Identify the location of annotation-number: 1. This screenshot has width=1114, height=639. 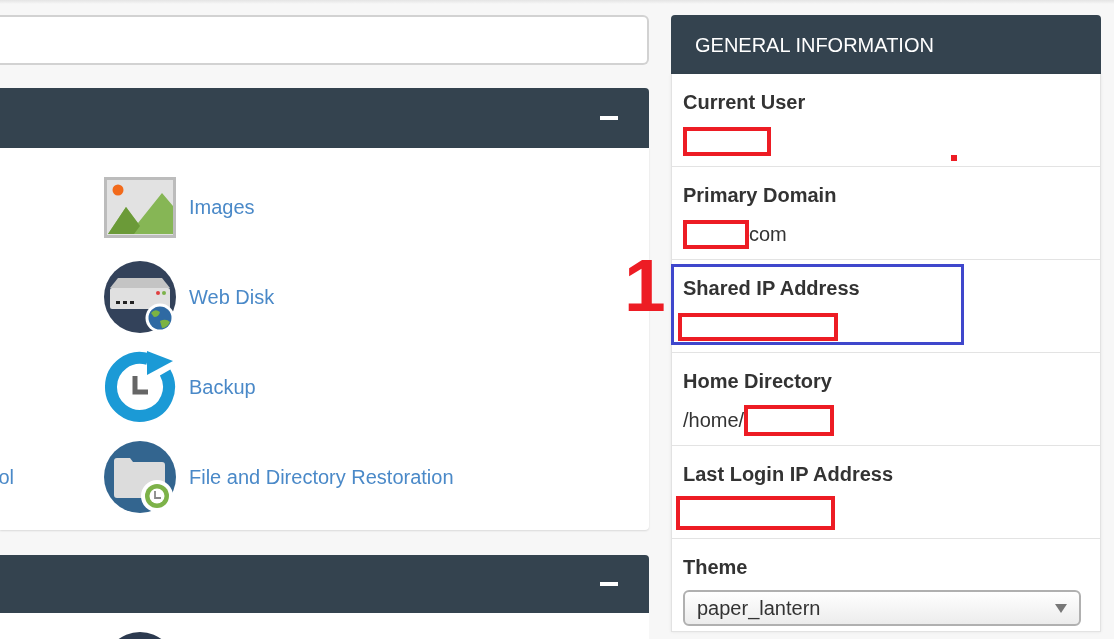
(645, 285).